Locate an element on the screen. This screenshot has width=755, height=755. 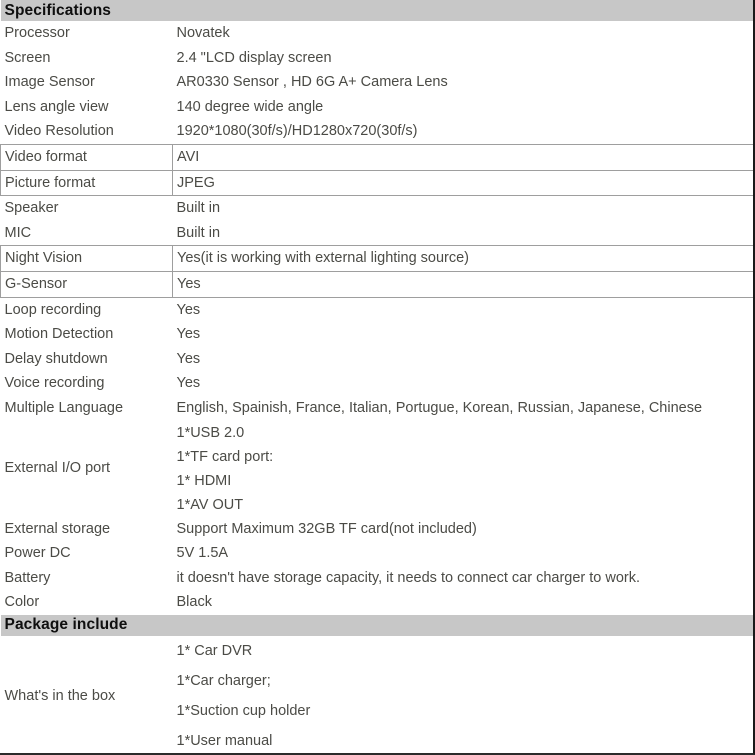
spec-label: Lens angle view is located at coordinates (56, 106).